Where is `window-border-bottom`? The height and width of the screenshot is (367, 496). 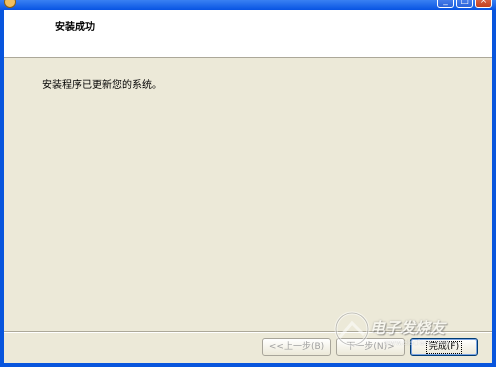
window-border-bottom is located at coordinates (248, 365).